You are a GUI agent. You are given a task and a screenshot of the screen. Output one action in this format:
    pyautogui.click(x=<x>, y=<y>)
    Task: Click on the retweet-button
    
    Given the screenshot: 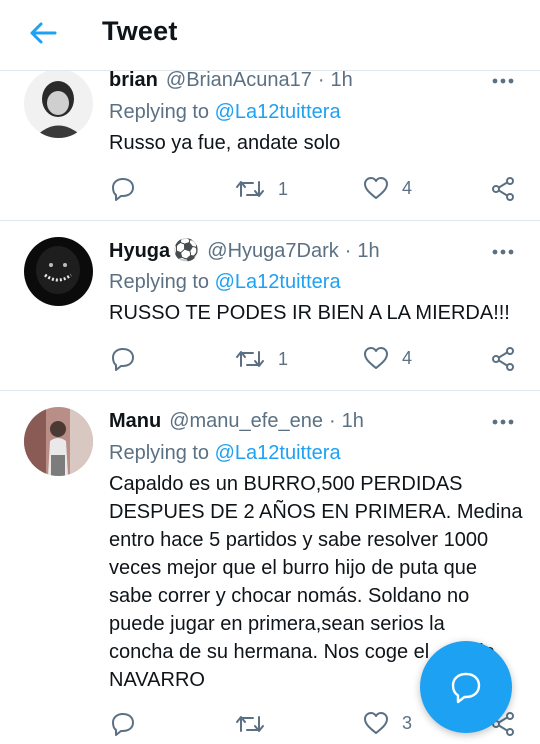 What is the action you would take?
    pyautogui.click(x=256, y=724)
    